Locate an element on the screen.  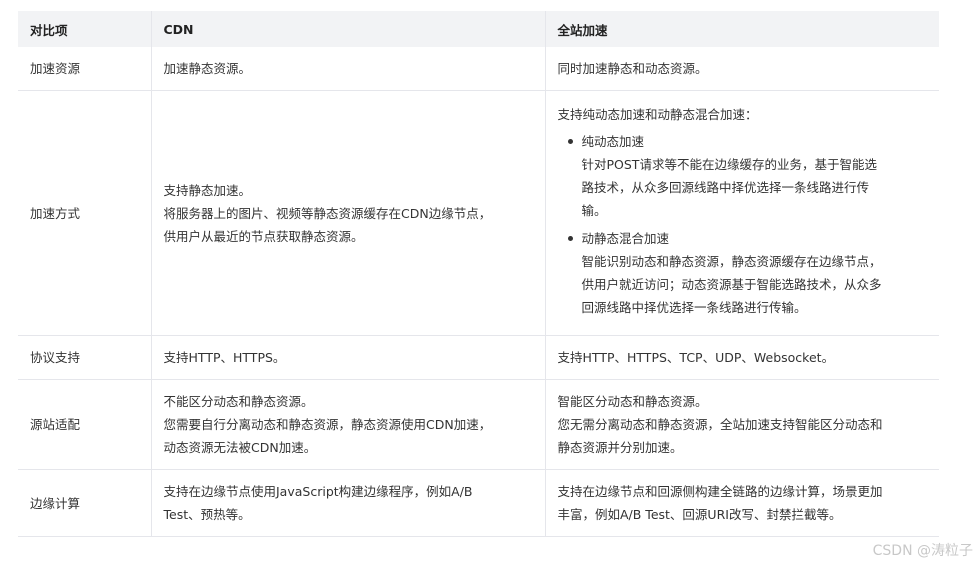
cell-intro: 支持纯动态加速和动静态混合加速： is located at coordinates (657, 114).